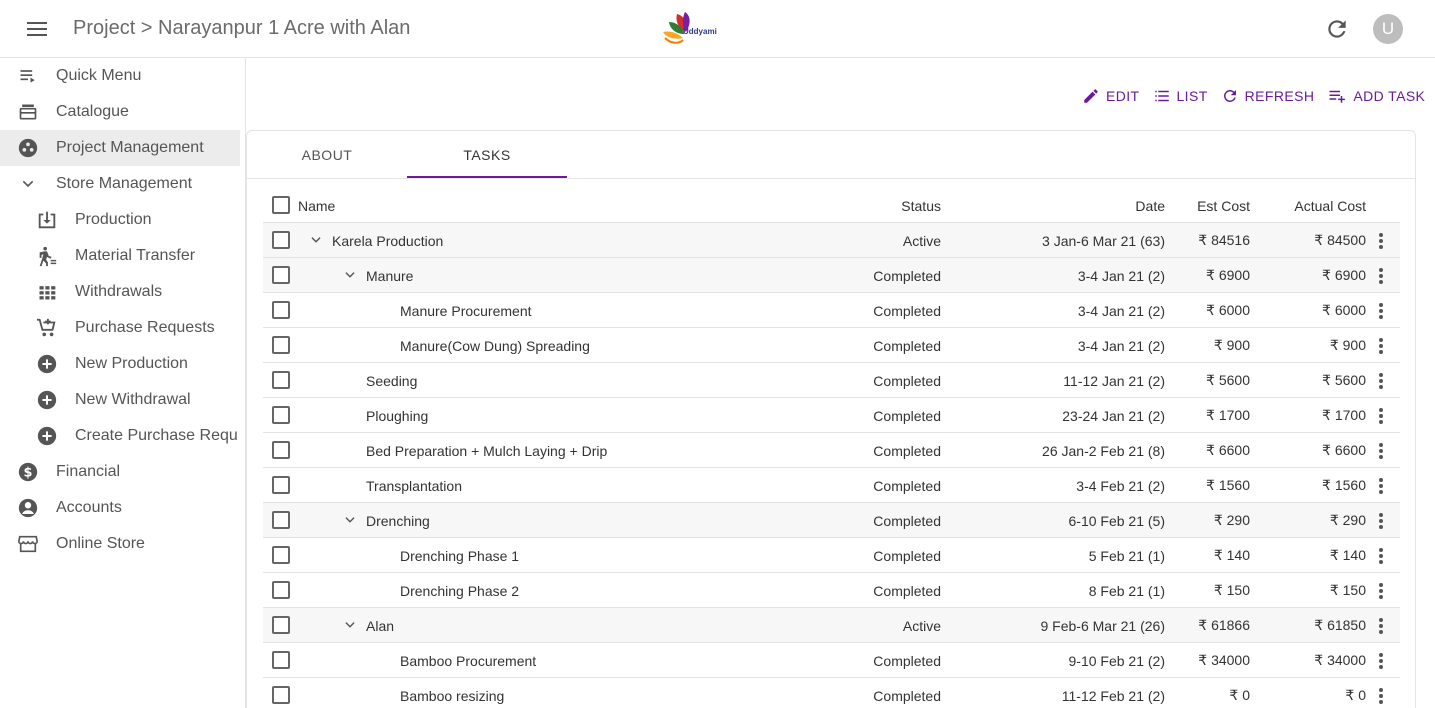  I want to click on sidebar-item-label: Store Management, so click(124, 183).